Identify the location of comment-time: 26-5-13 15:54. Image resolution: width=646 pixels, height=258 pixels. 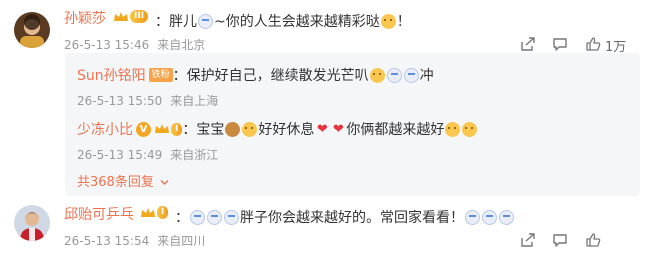
(107, 241).